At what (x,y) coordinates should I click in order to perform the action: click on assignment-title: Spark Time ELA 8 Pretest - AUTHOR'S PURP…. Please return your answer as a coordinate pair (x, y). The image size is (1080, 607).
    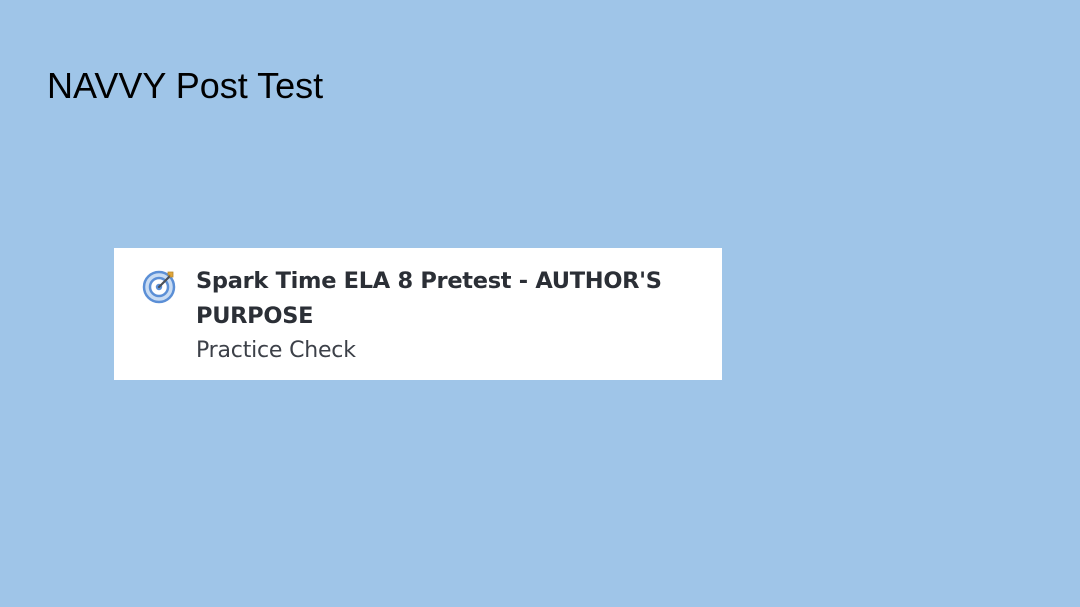
    Looking at the image, I should click on (446, 299).